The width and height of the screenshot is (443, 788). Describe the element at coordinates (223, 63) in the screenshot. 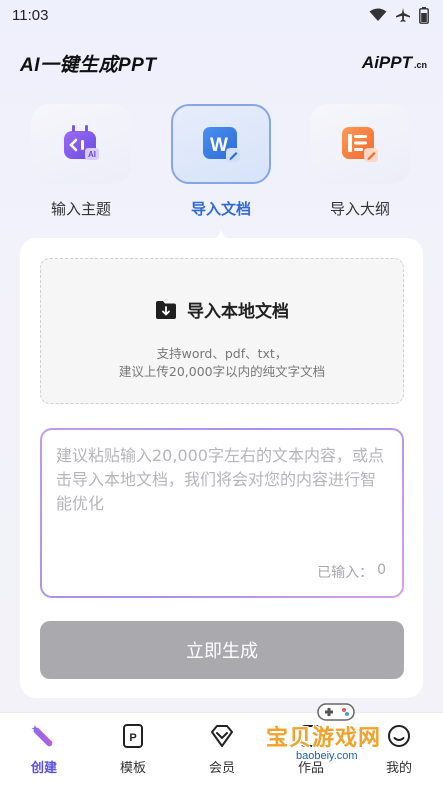

I see `header: AI一键生成PPT AiPPT .cn` at that location.